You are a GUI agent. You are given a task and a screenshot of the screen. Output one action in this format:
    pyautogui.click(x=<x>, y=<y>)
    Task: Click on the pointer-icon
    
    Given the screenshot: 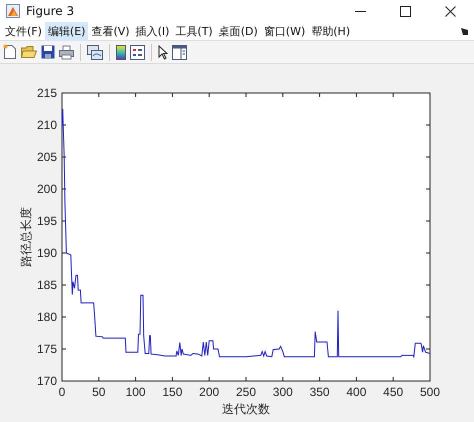 What is the action you would take?
    pyautogui.click(x=163, y=52)
    